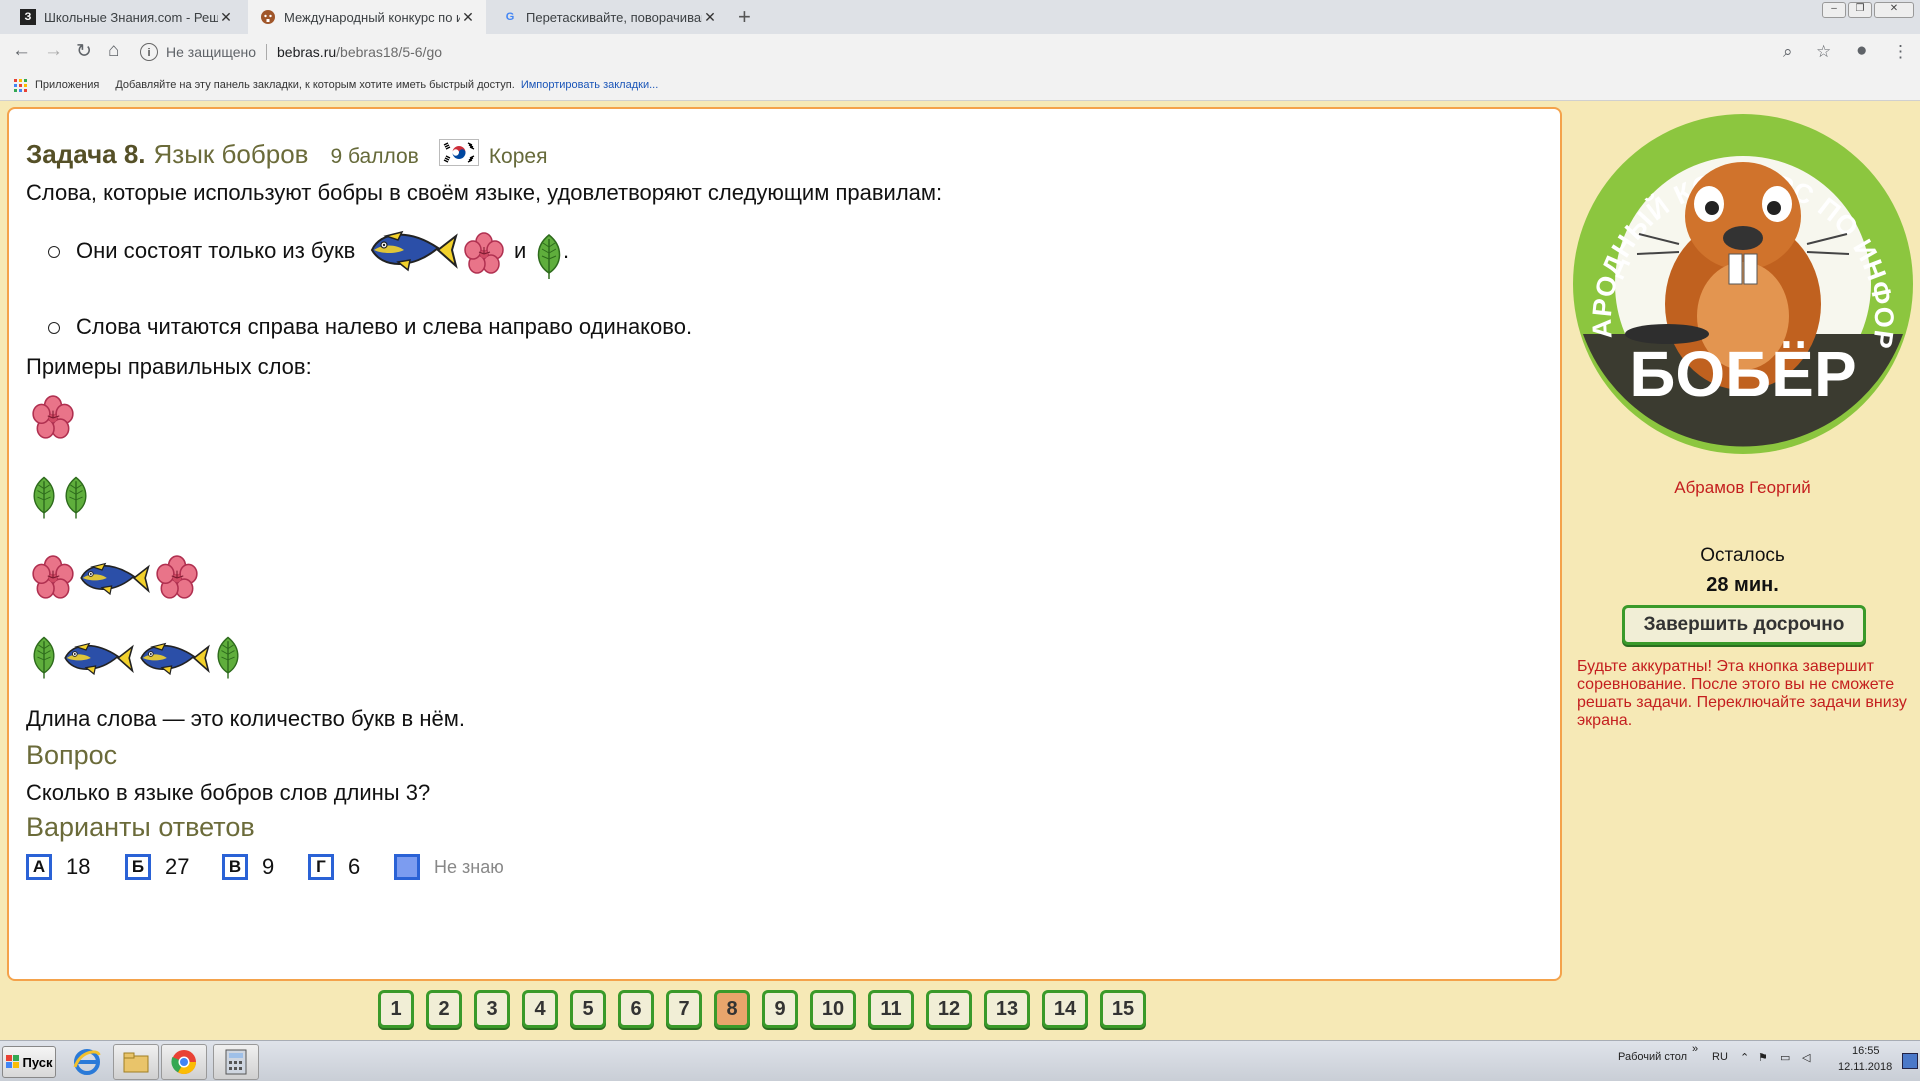  What do you see at coordinates (140, 827) in the screenshot?
I see `answers-title: Варианты ответов` at bounding box center [140, 827].